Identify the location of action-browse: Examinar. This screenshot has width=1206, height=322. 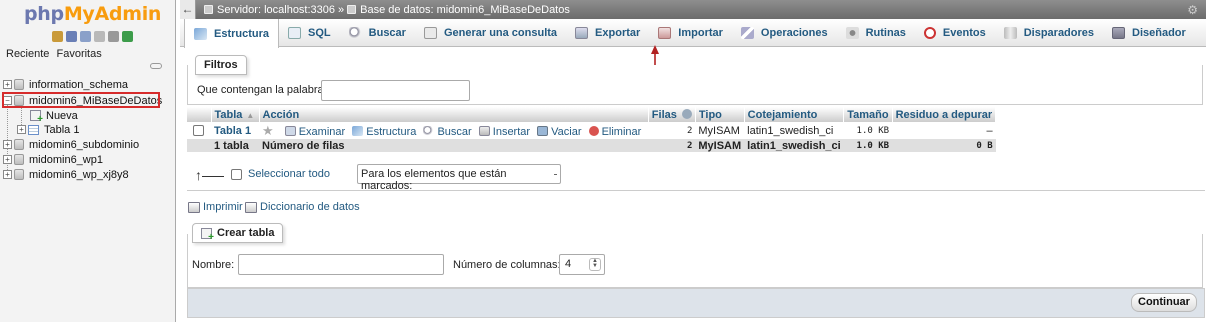
(314, 131).